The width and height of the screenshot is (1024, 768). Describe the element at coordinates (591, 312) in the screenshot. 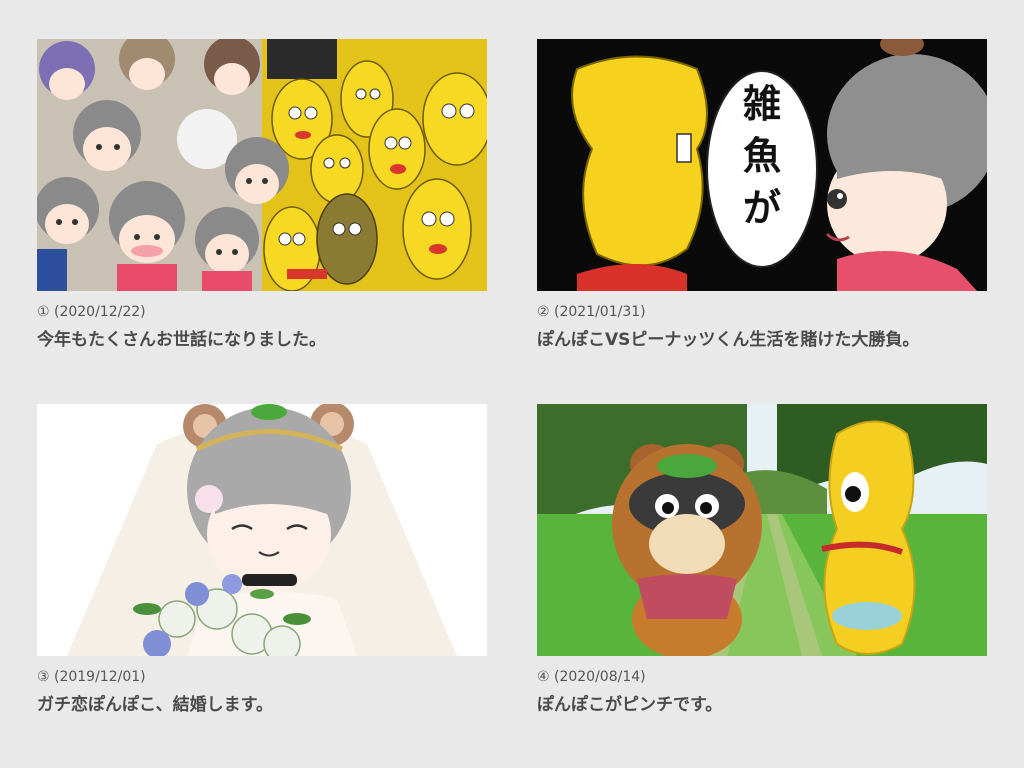

I see `video-date: ② (2021/01/31)` at that location.